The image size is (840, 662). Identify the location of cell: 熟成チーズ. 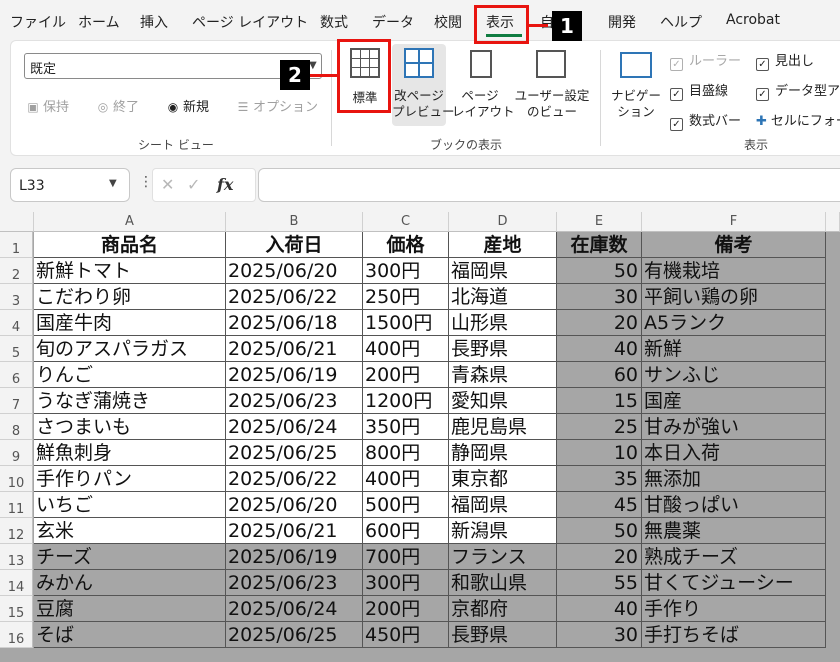
(734, 557).